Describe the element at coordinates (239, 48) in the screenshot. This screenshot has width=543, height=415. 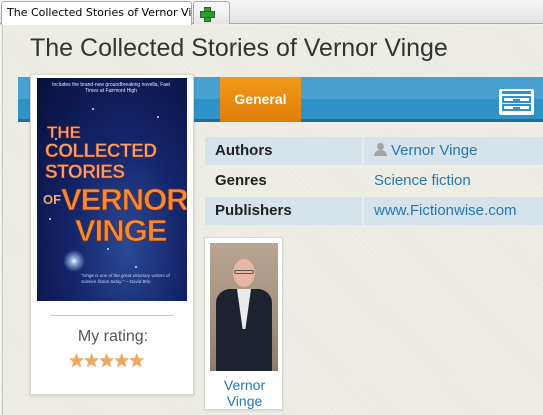
I see `page-title: The Collected Stories of Vernor Vinge` at that location.